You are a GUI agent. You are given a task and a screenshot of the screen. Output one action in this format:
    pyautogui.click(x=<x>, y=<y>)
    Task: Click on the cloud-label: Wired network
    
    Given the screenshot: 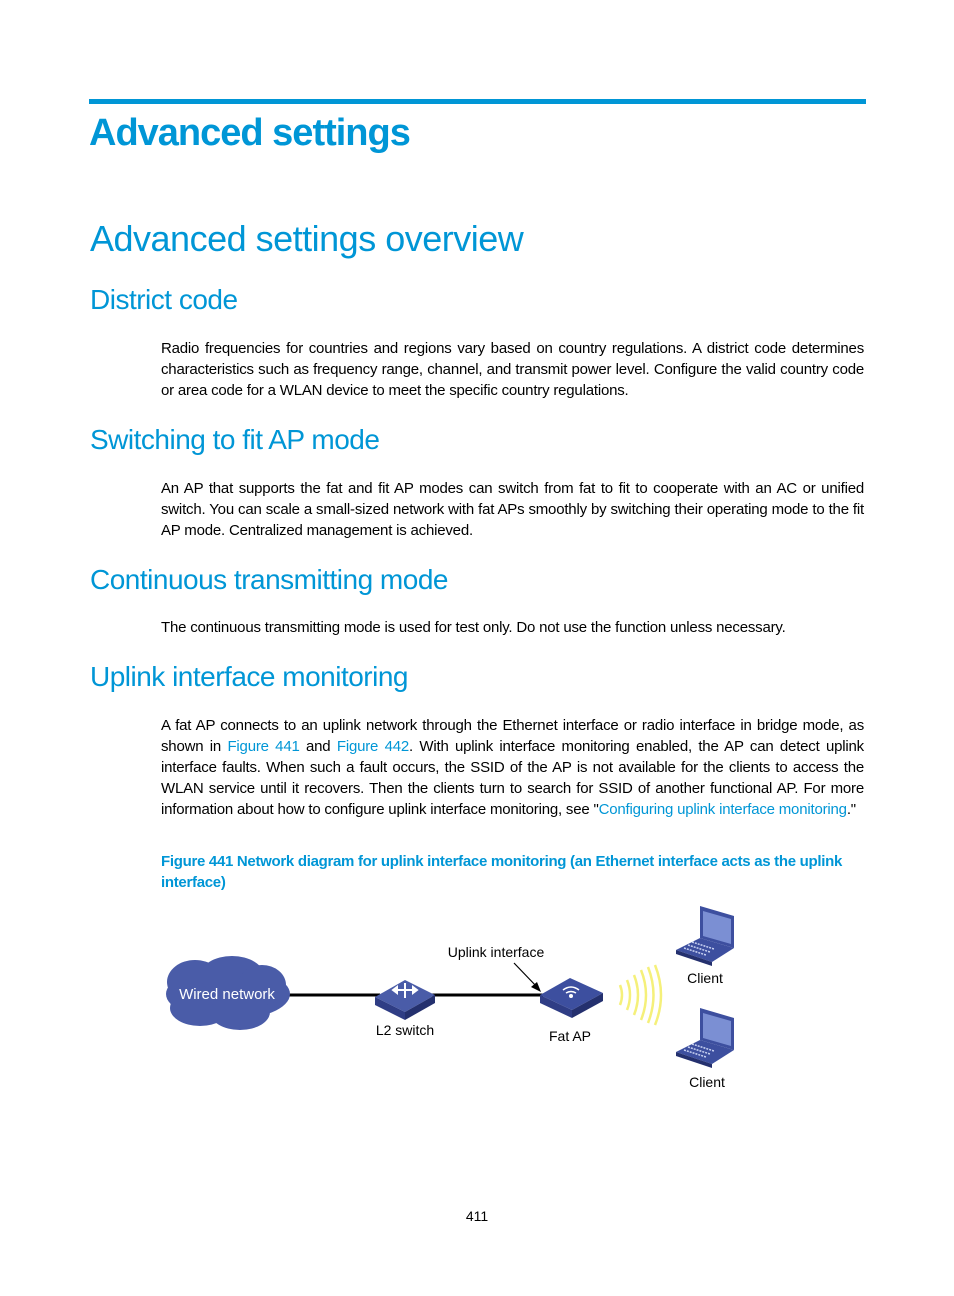 What is the action you would take?
    pyautogui.click(x=227, y=994)
    